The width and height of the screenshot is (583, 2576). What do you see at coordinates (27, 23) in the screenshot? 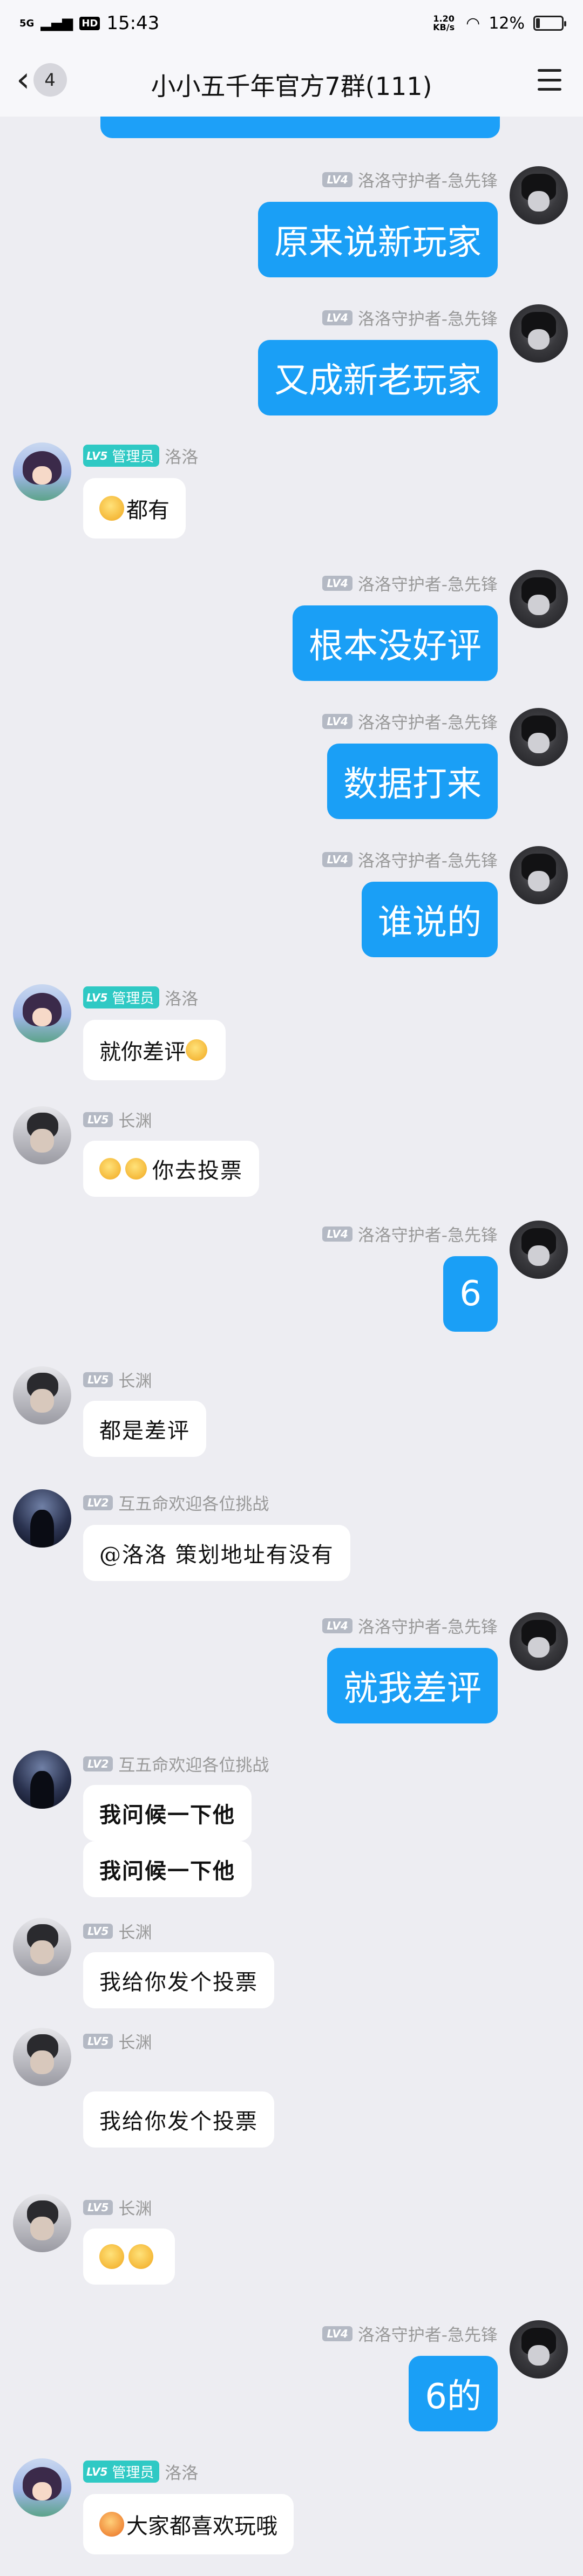
I see `signal-indicator: 5G` at bounding box center [27, 23].